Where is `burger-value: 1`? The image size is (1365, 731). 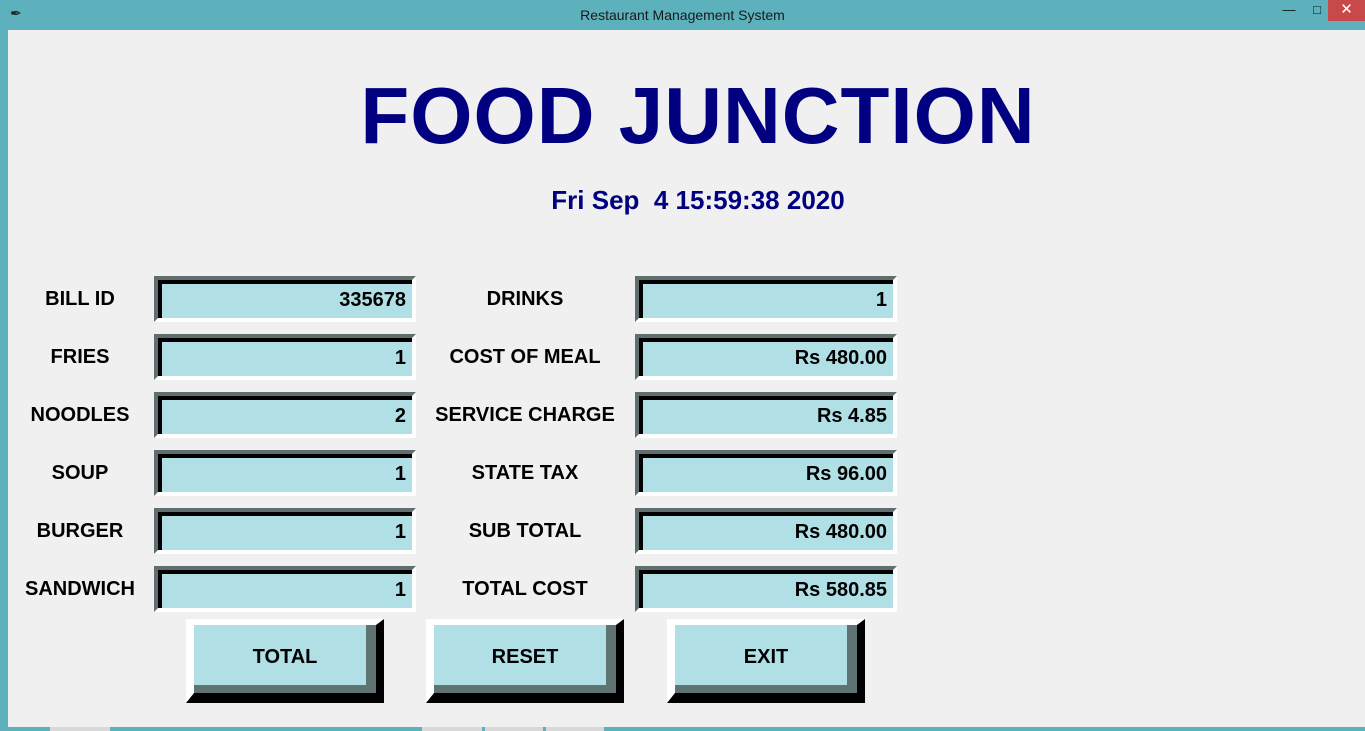 burger-value: 1 is located at coordinates (285, 531).